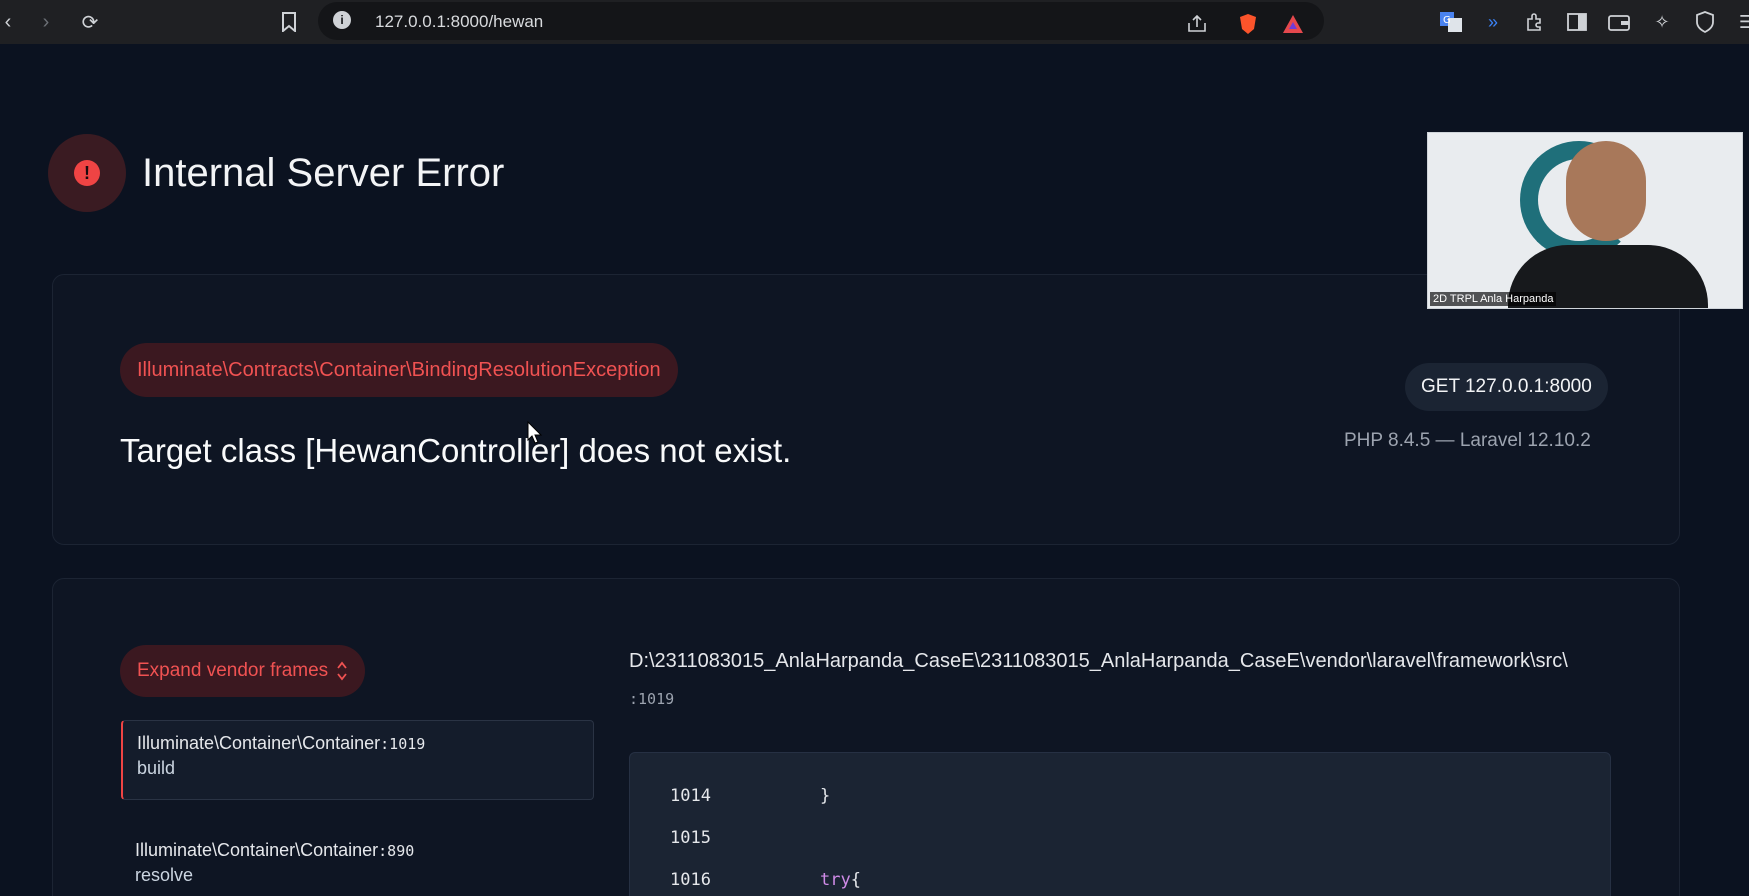 The image size is (1749, 896). Describe the element at coordinates (1447, 20) in the screenshot. I see `svg-text: G` at that location.